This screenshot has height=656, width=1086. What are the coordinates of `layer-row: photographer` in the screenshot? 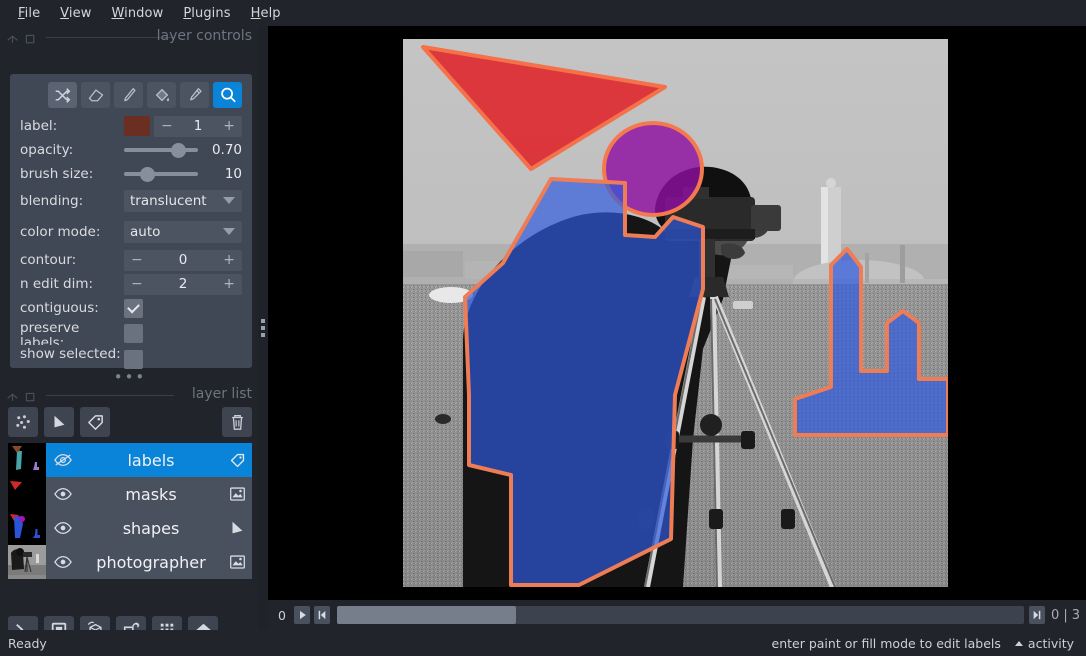 It's located at (130, 562).